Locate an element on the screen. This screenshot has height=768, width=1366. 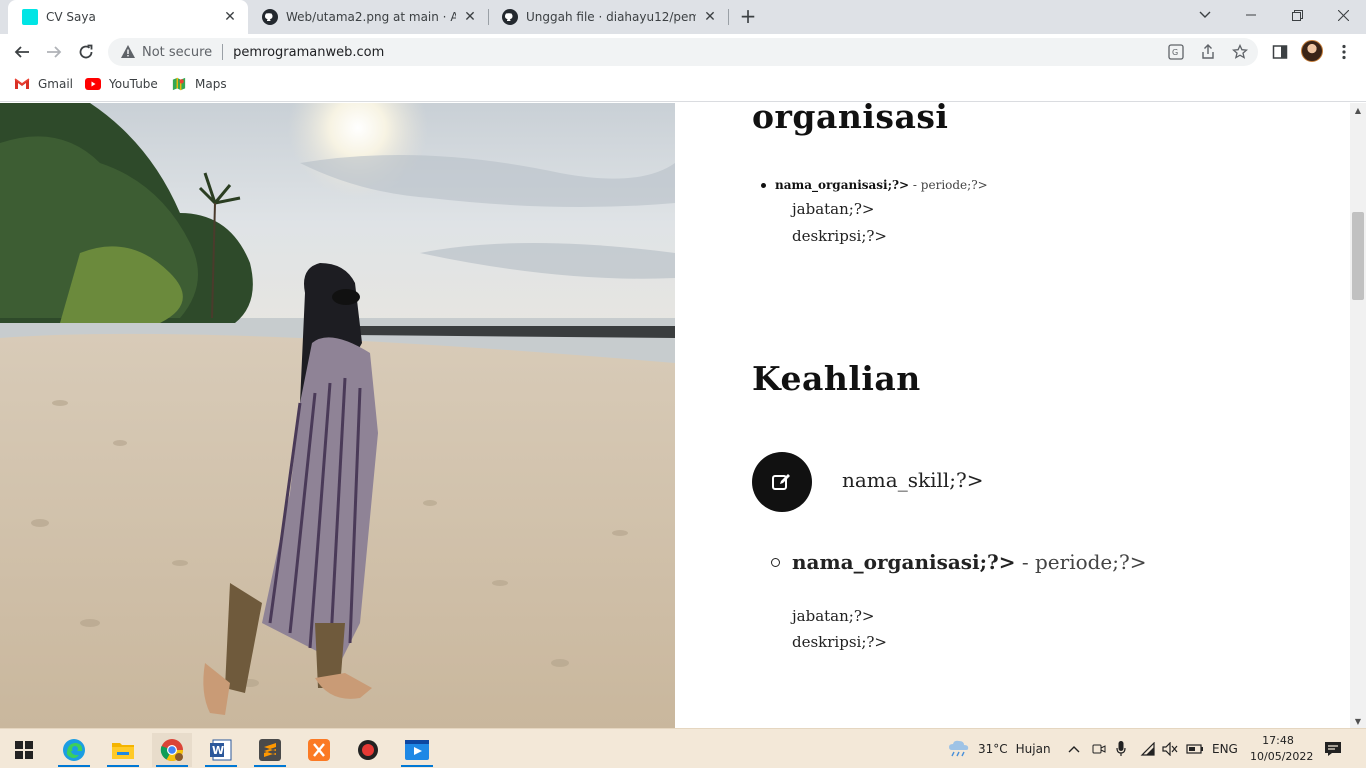
chrome-icon is located at coordinates (172, 750).